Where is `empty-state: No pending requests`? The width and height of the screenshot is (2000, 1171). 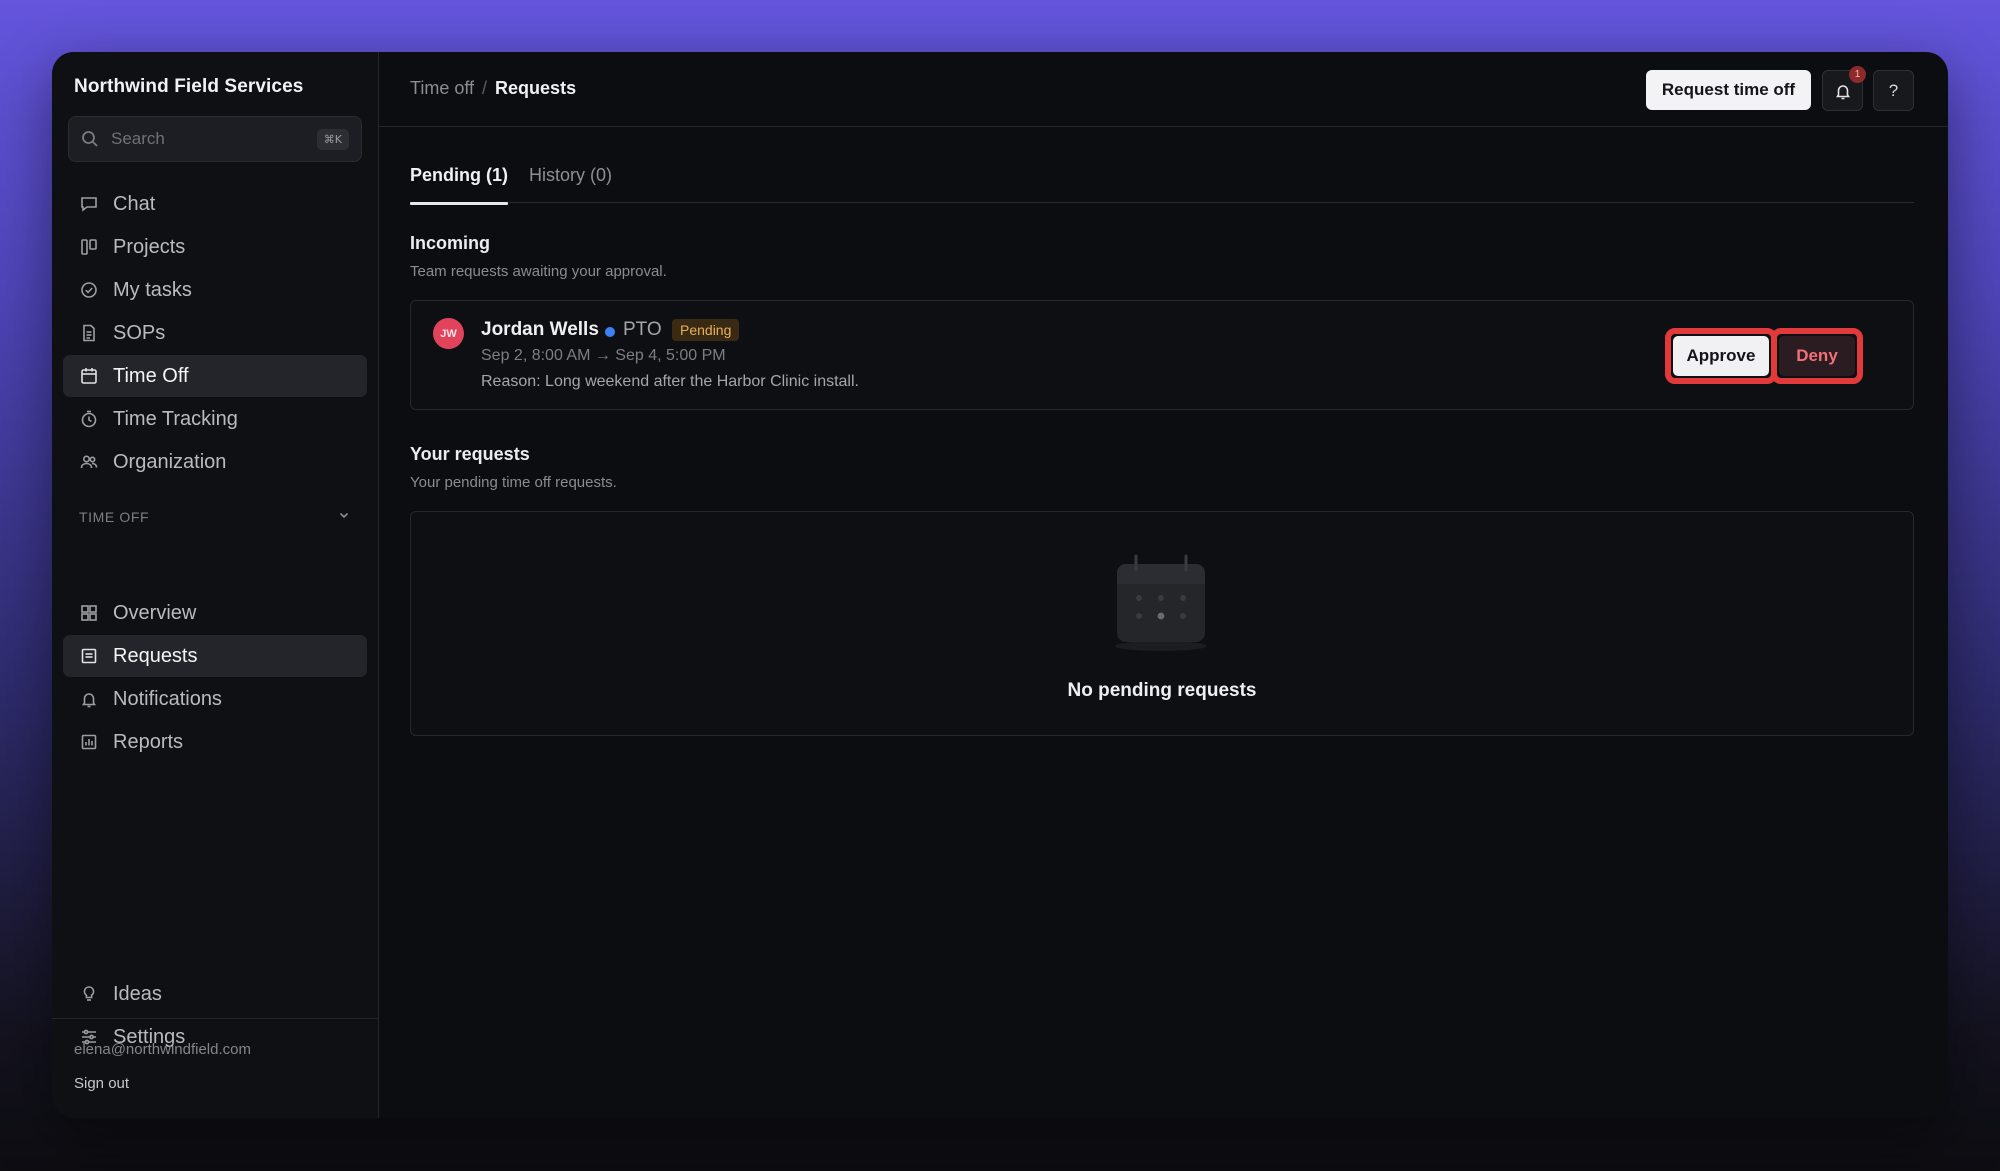 empty-state: No pending requests is located at coordinates (1162, 623).